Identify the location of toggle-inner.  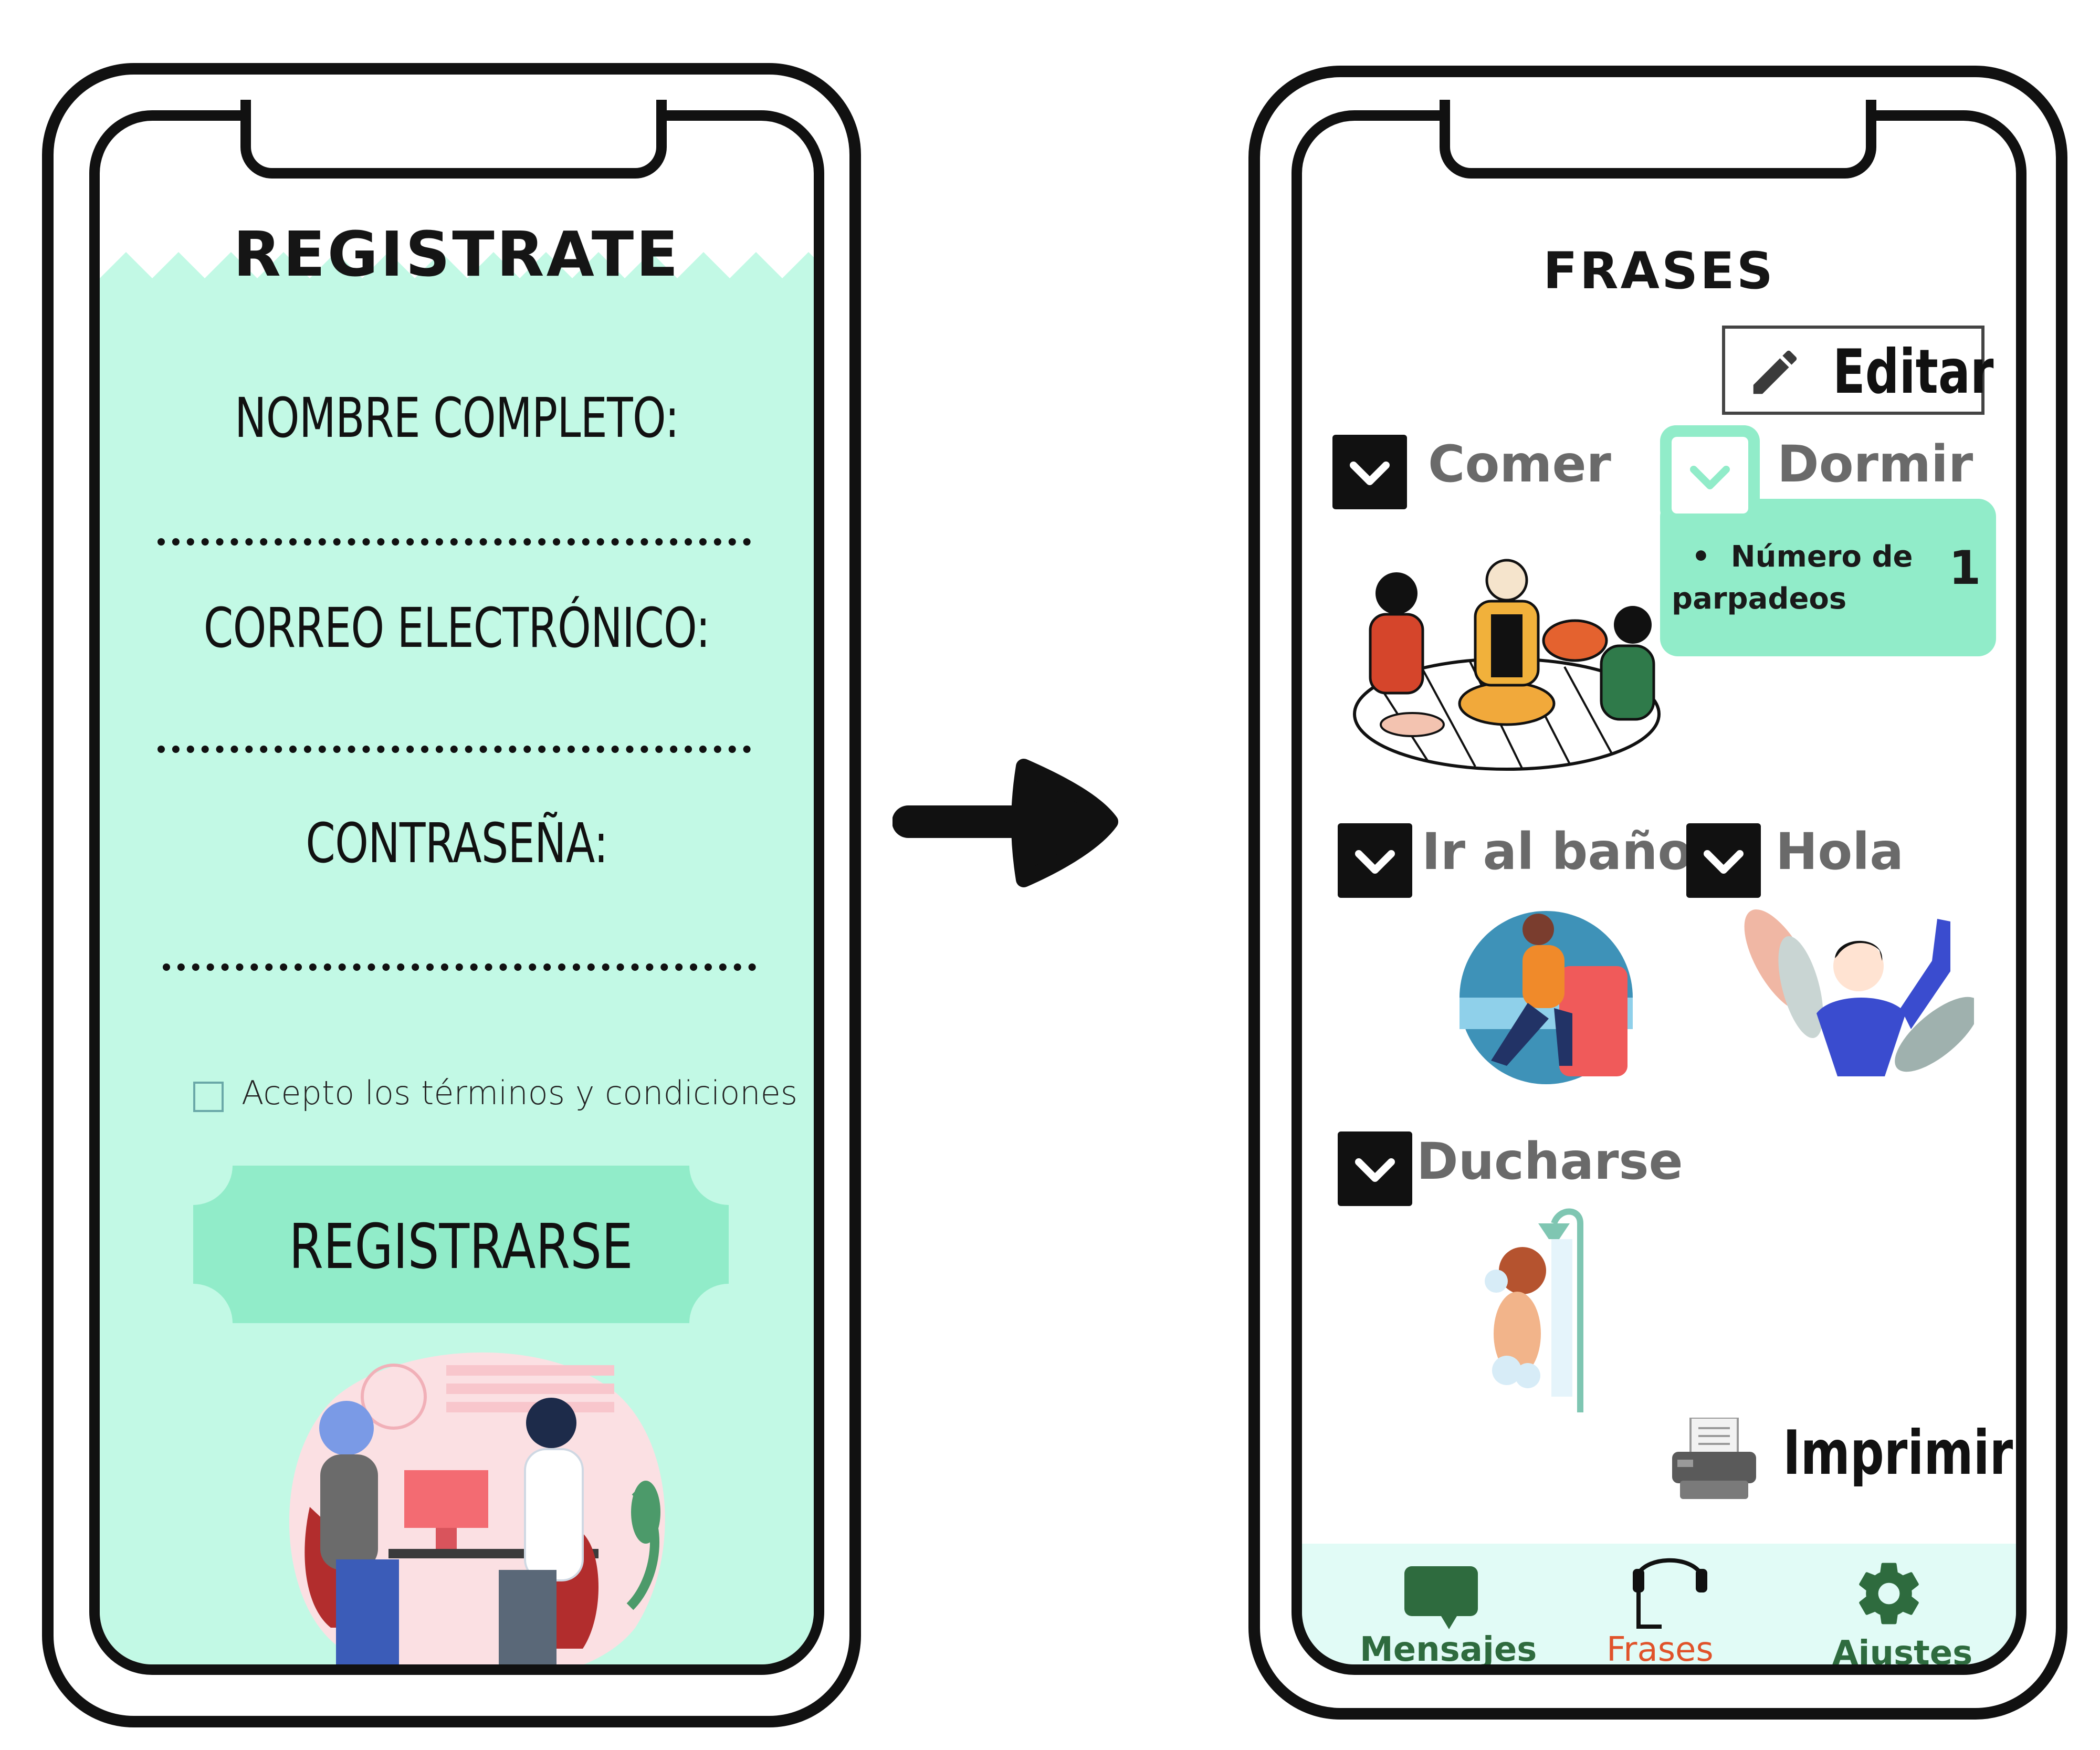
(1710, 475).